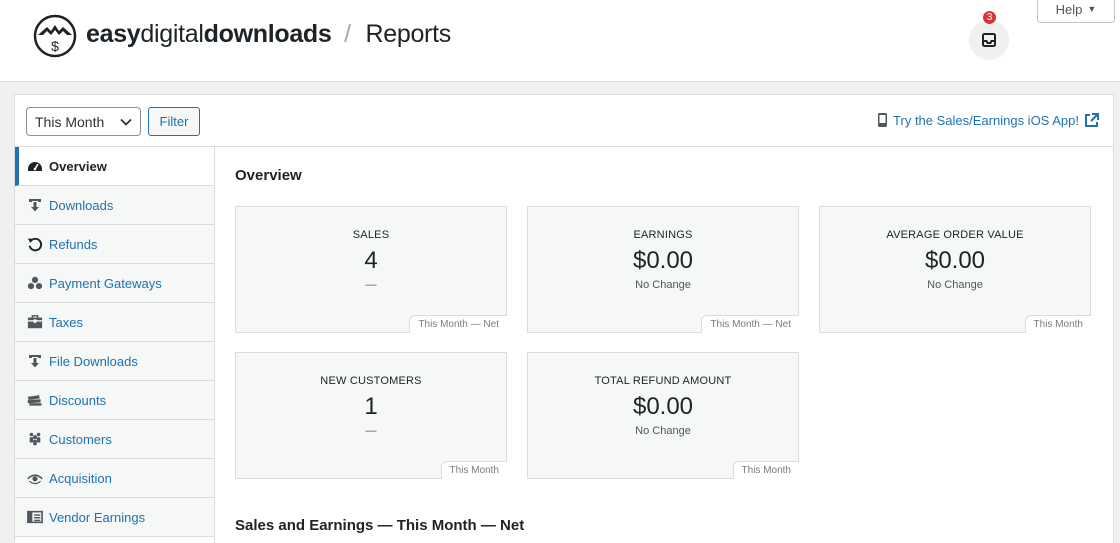 The height and width of the screenshot is (543, 1120). Describe the element at coordinates (97, 517) in the screenshot. I see `sidebar-item-label: Vendor Earnings` at that location.